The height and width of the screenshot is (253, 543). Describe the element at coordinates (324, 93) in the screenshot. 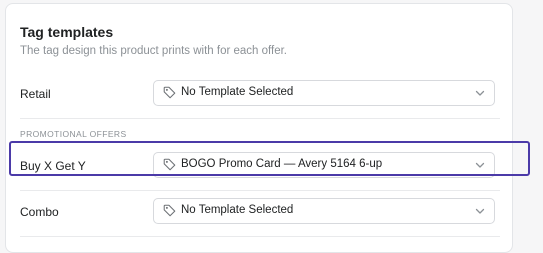

I see `retail-template-select: No Template Selected` at that location.